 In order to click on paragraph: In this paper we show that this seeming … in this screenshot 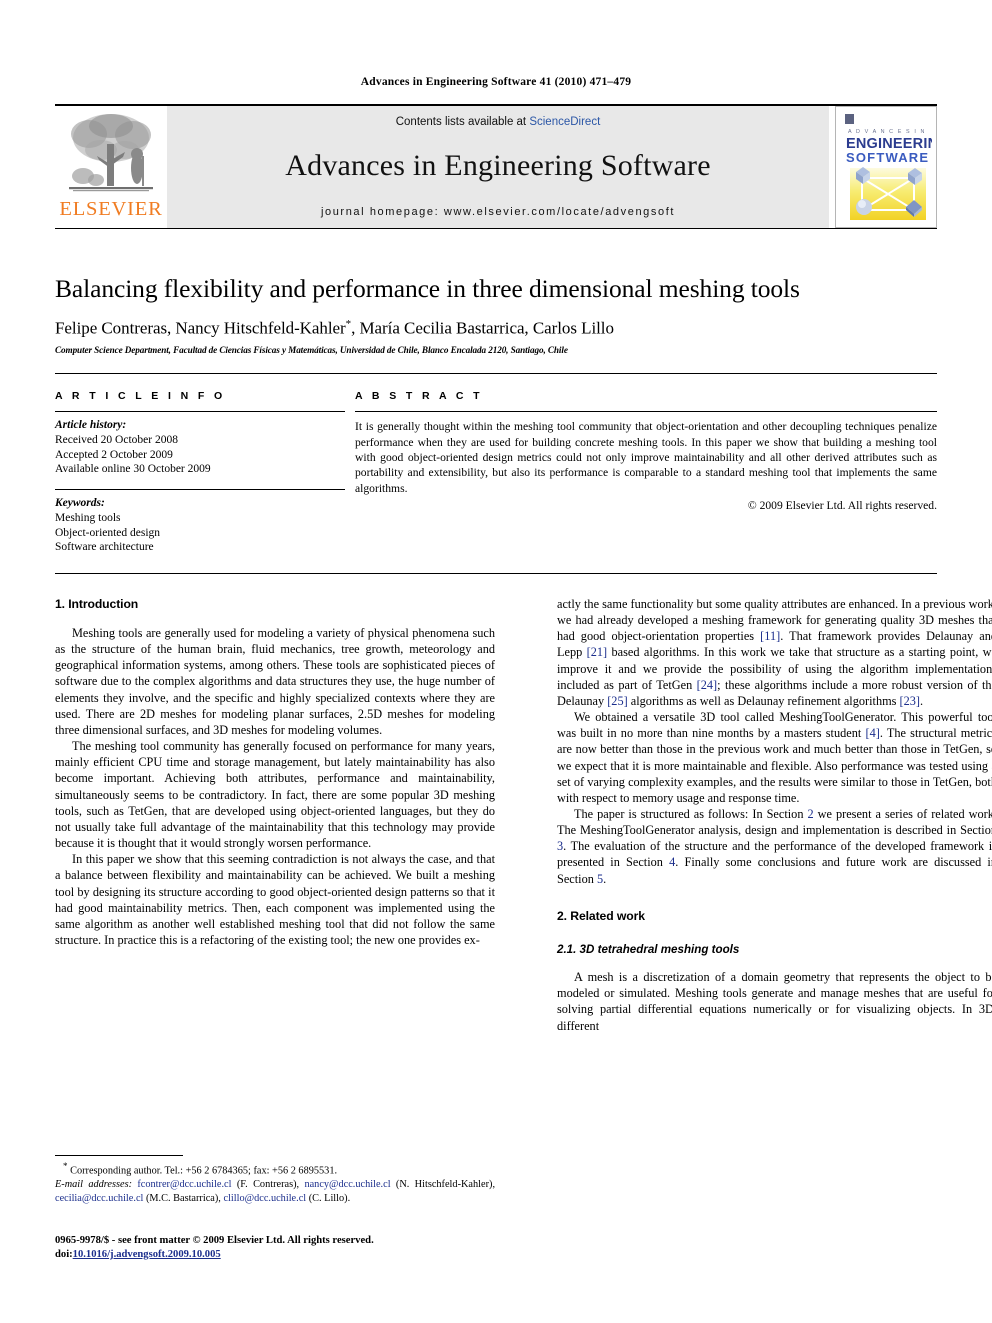, I will do `click(275, 899)`.